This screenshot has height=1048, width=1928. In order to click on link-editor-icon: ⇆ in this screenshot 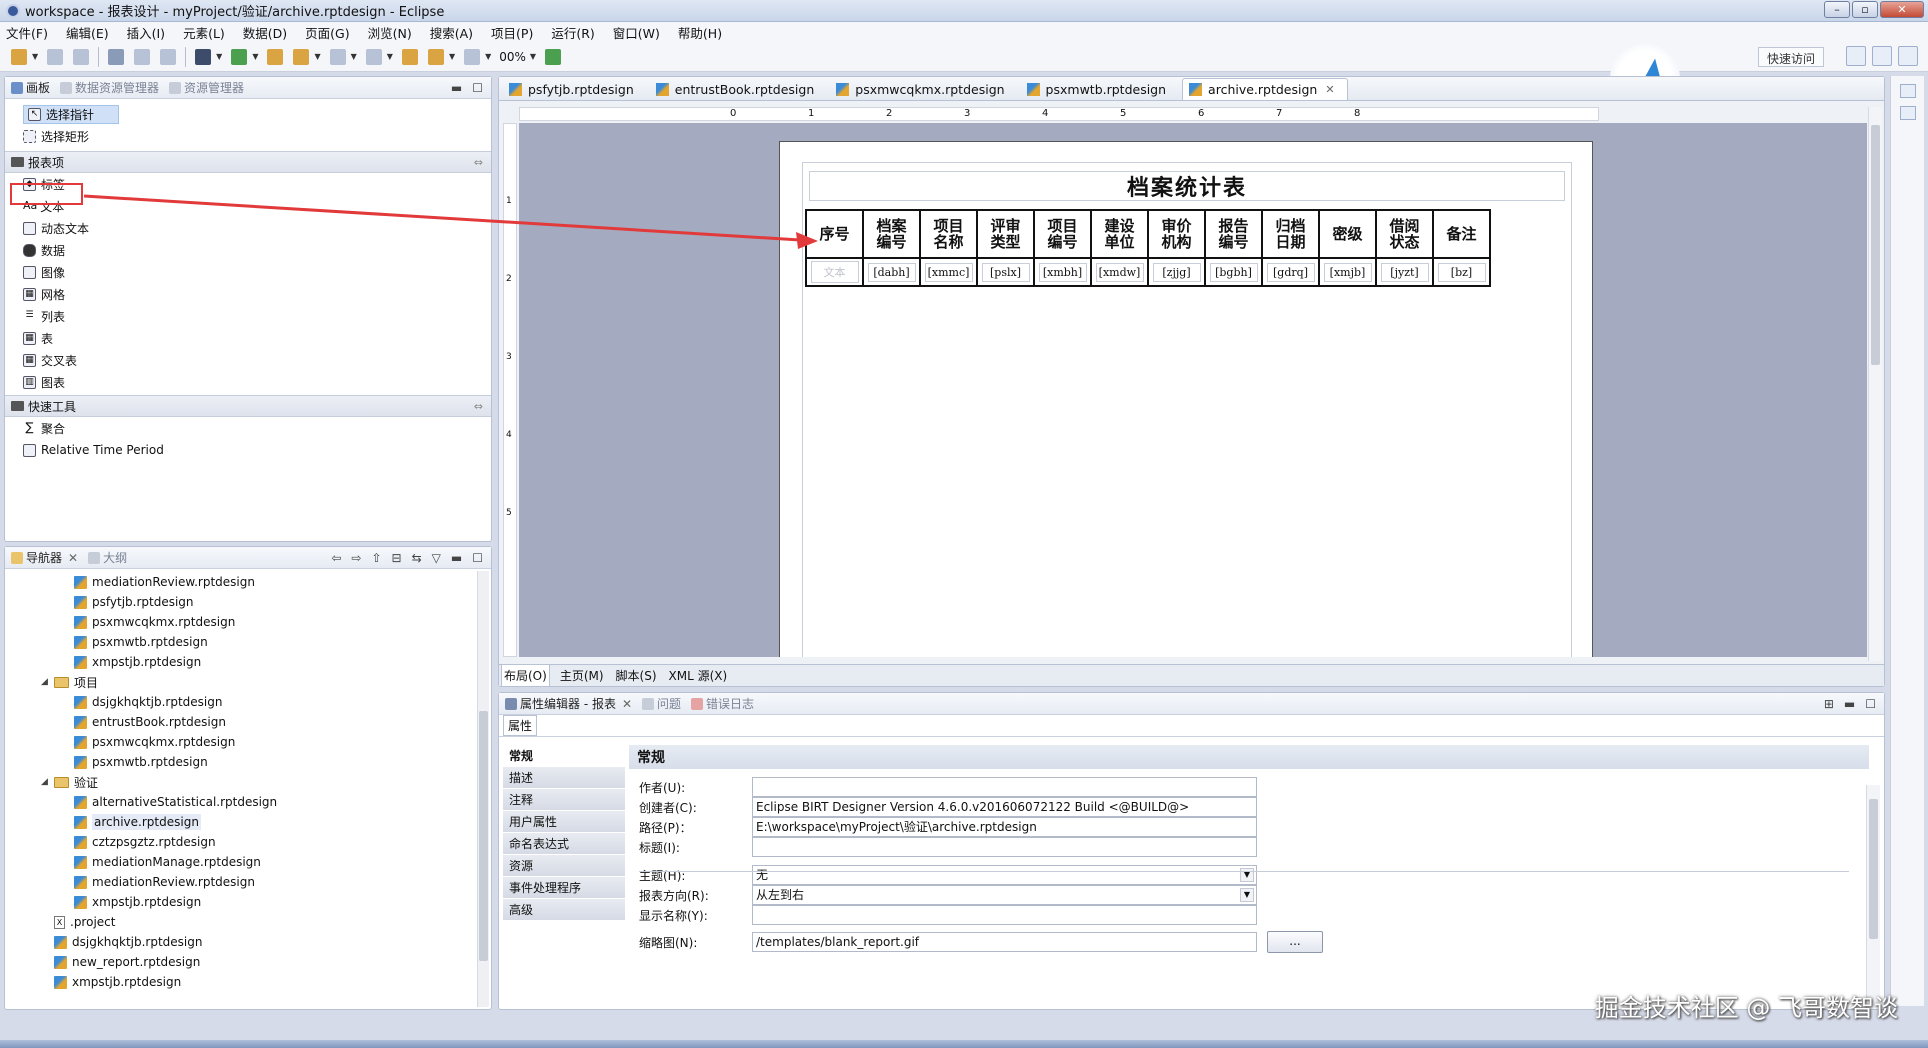, I will do `click(417, 558)`.